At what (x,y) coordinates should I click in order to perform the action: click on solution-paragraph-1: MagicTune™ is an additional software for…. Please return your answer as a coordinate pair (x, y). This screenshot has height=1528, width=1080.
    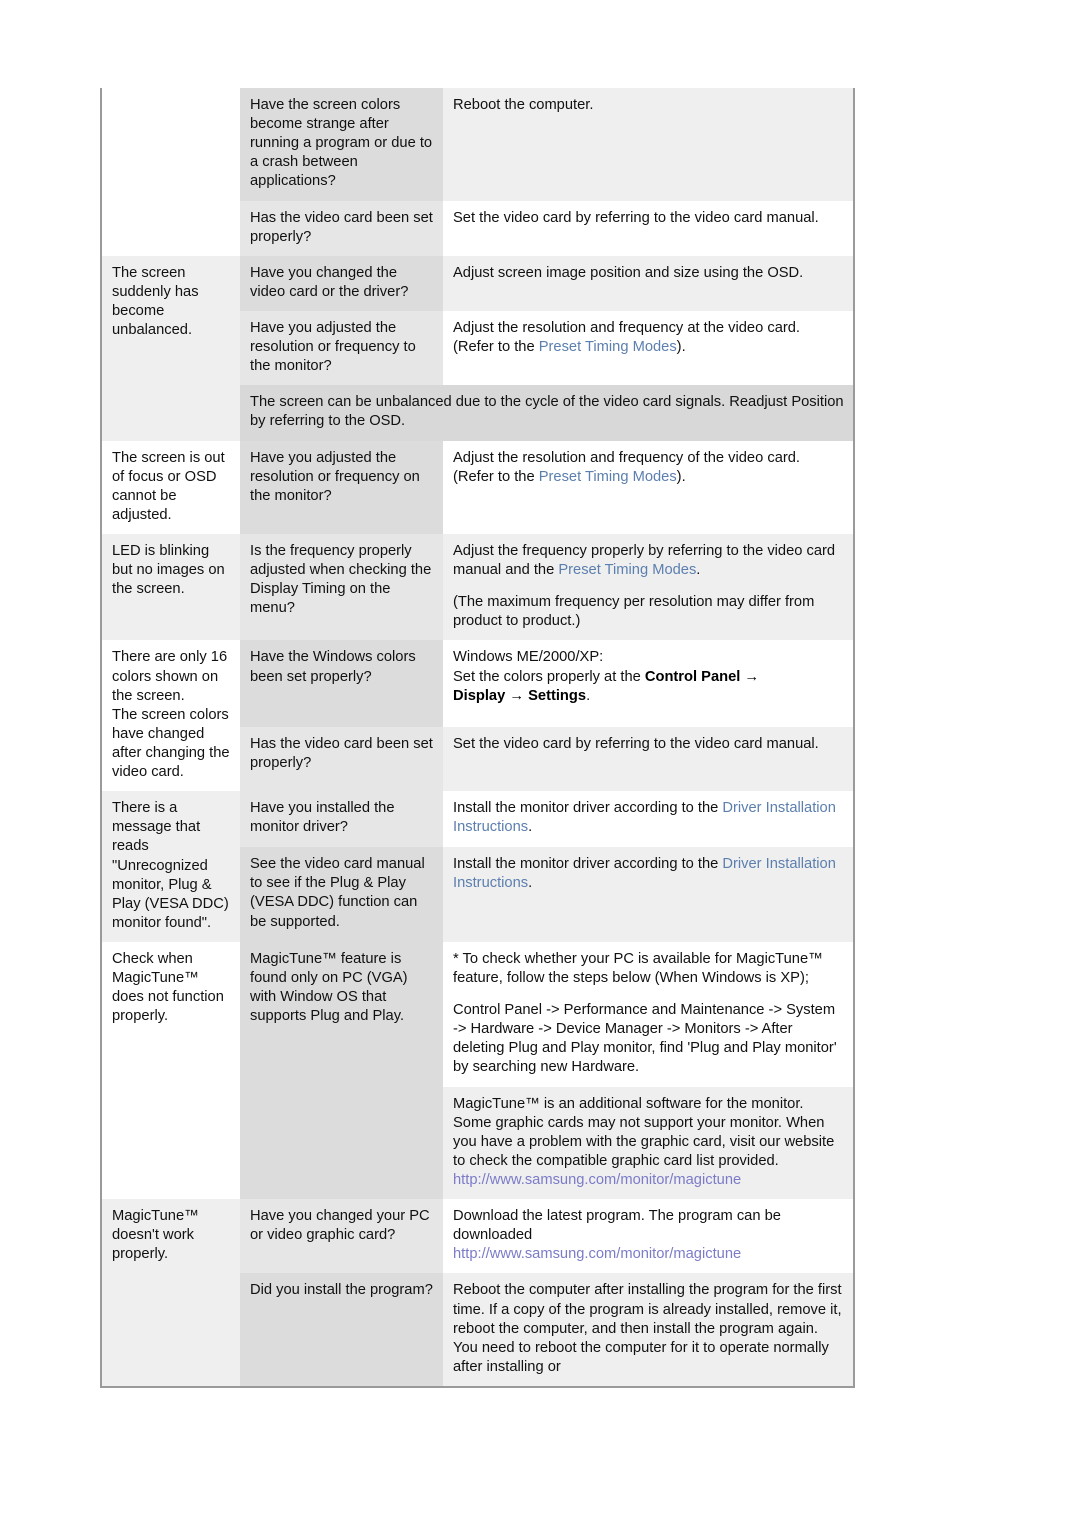
    Looking at the image, I should click on (644, 1132).